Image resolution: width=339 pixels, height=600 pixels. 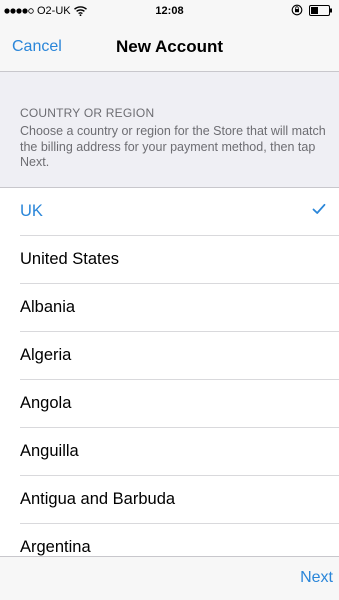 I want to click on checkmark-icon, so click(x=319, y=208).